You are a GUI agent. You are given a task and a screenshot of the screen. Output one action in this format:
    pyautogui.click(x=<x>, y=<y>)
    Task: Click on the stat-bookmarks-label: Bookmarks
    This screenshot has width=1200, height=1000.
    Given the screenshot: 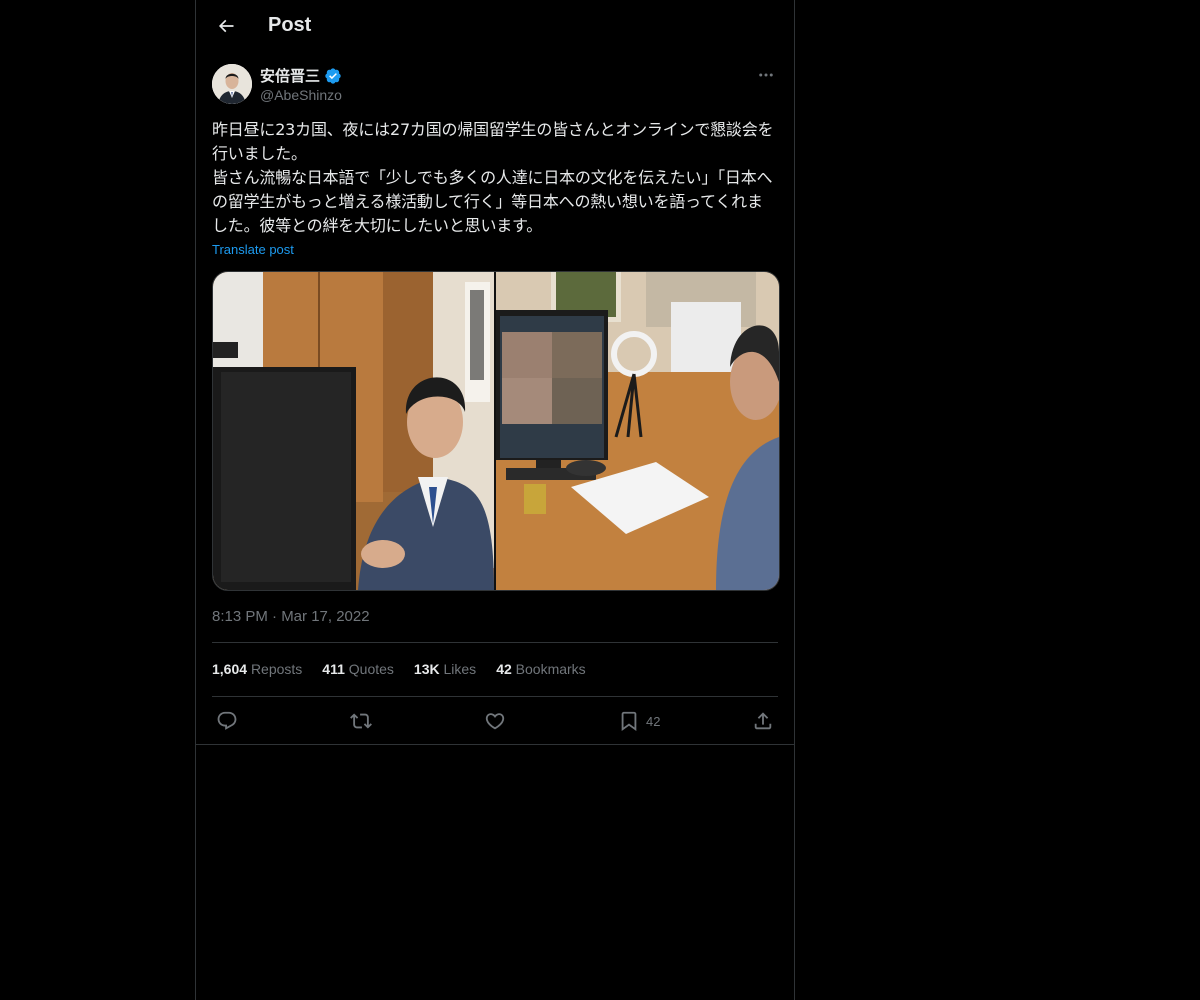 What is the action you would take?
    pyautogui.click(x=550, y=669)
    